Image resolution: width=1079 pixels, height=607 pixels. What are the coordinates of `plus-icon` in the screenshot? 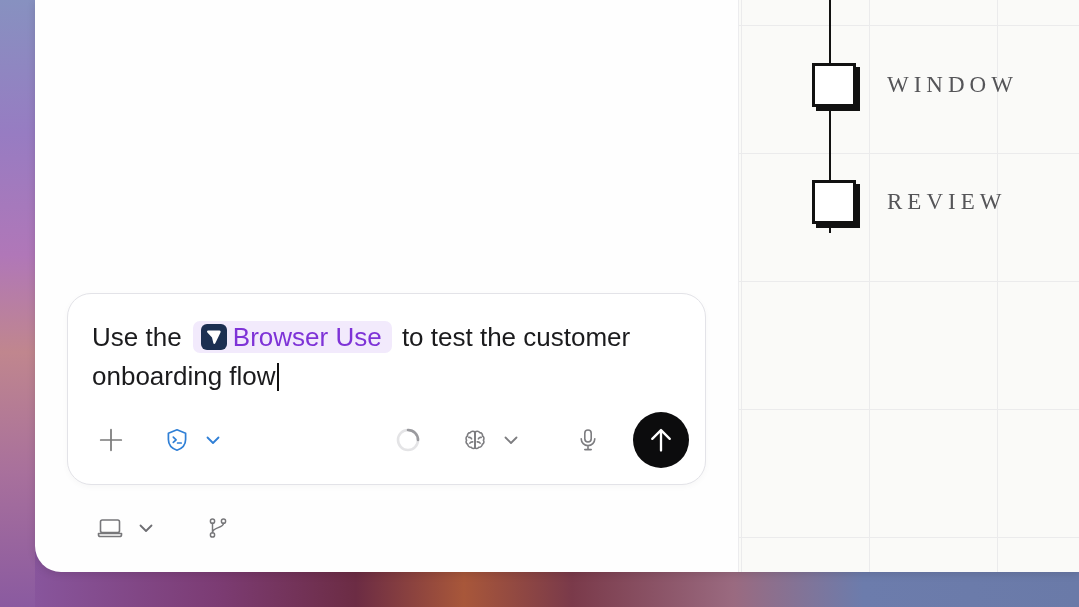 It's located at (111, 440).